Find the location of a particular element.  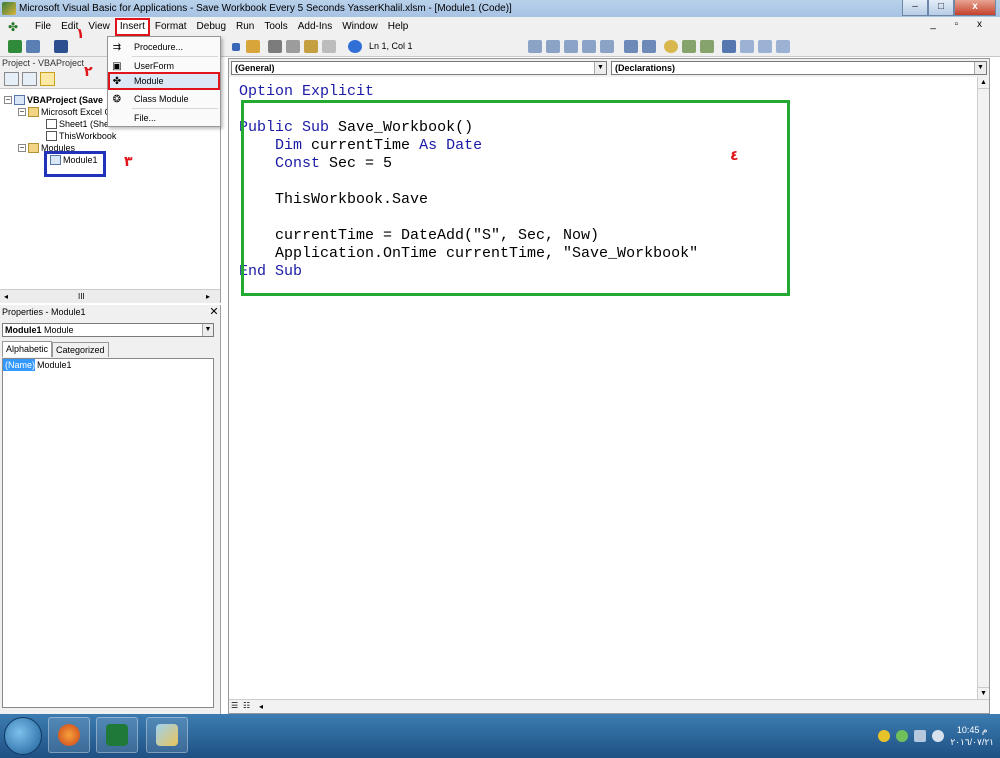

network-icon is located at coordinates (920, 736).